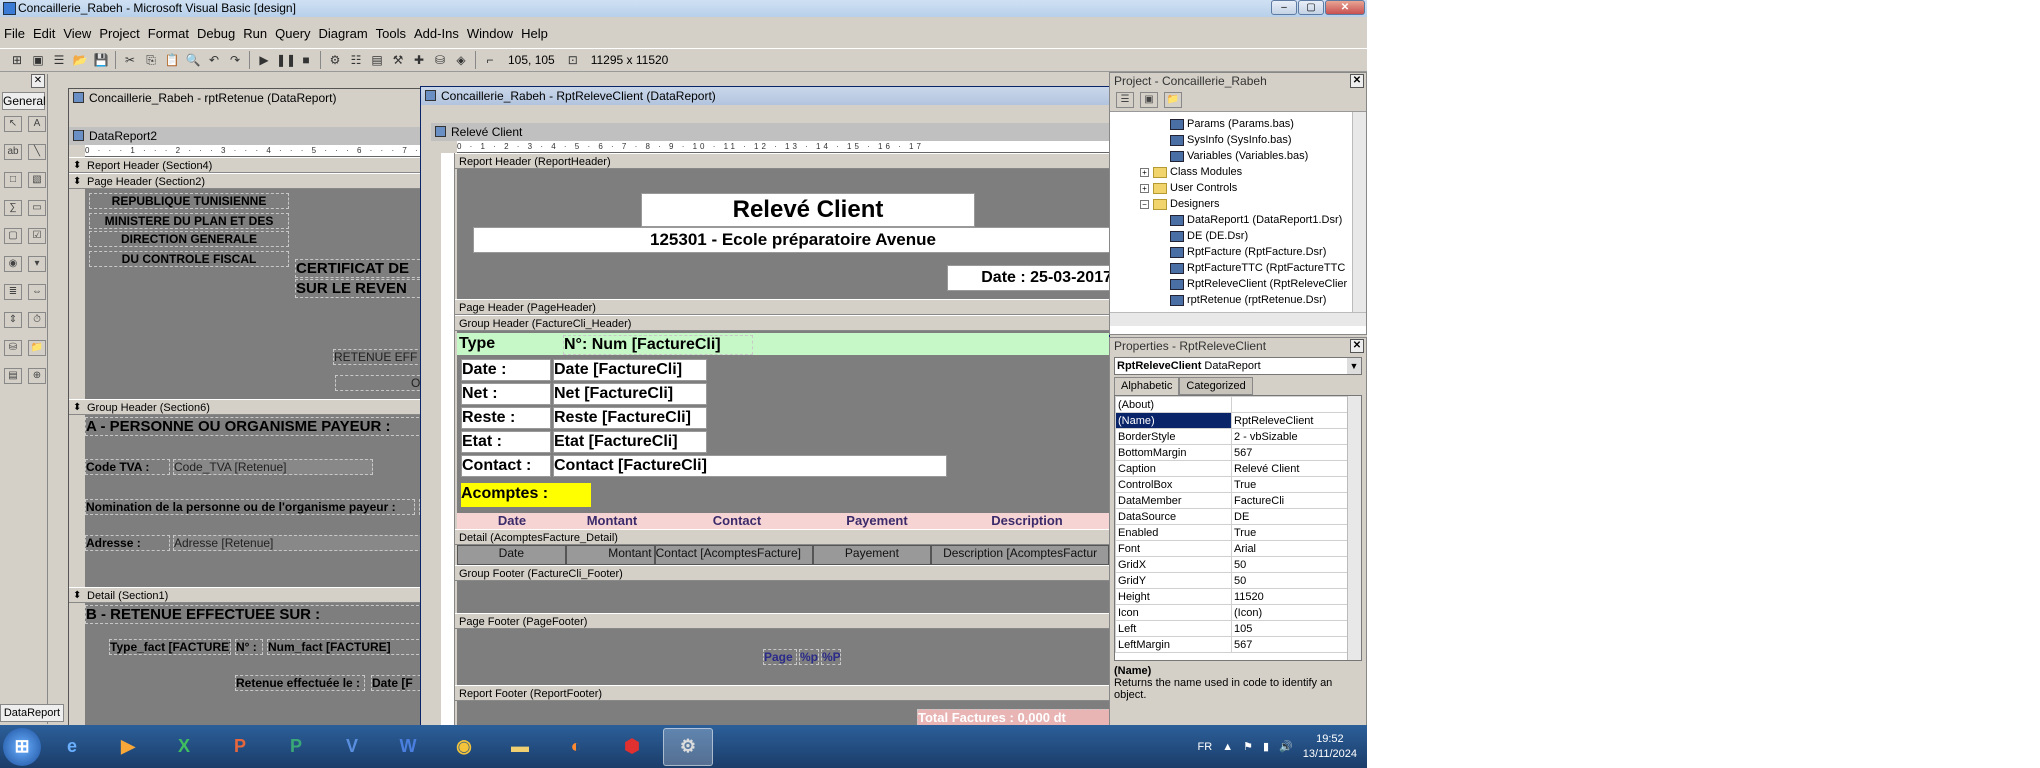  Describe the element at coordinates (248, 407) in the screenshot. I see `section-group-header: Group Header (Section6)` at that location.